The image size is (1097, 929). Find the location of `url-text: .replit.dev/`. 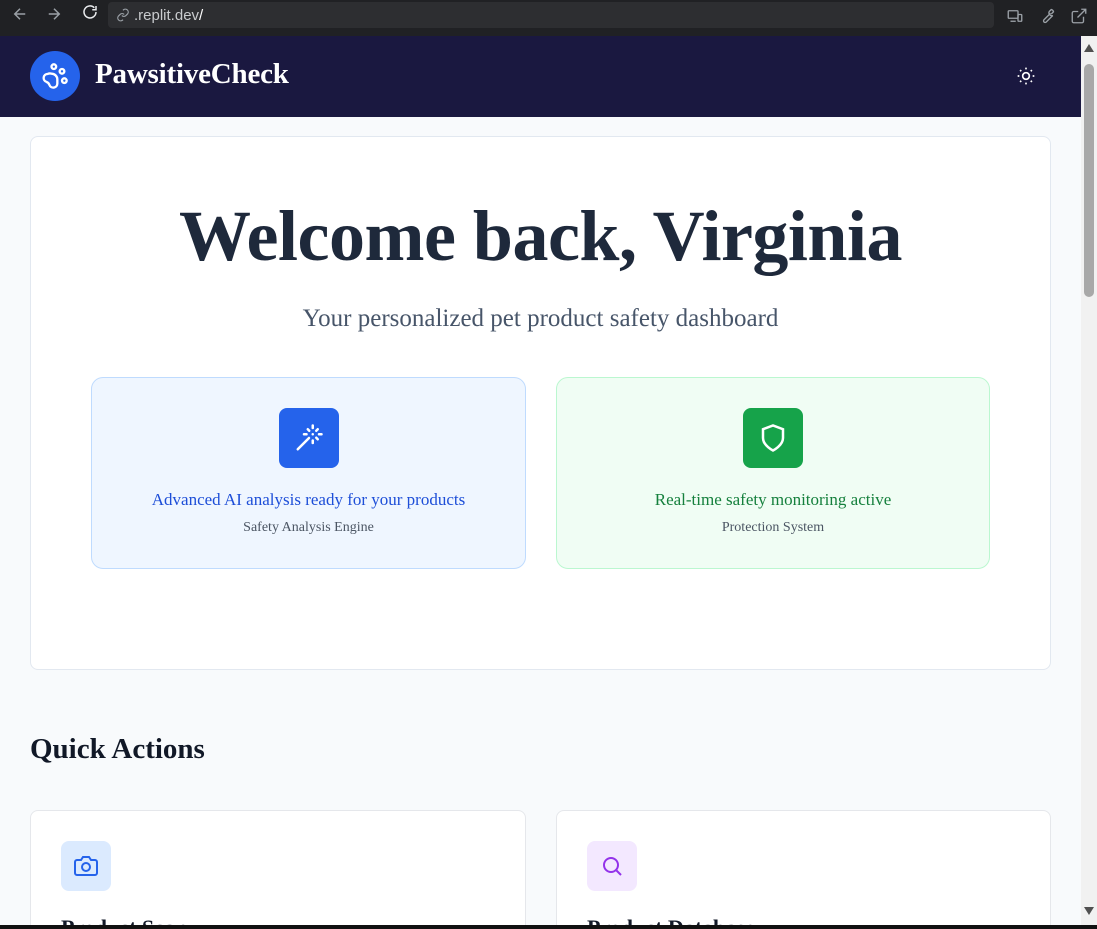

url-text: .replit.dev/ is located at coordinates (168, 15).